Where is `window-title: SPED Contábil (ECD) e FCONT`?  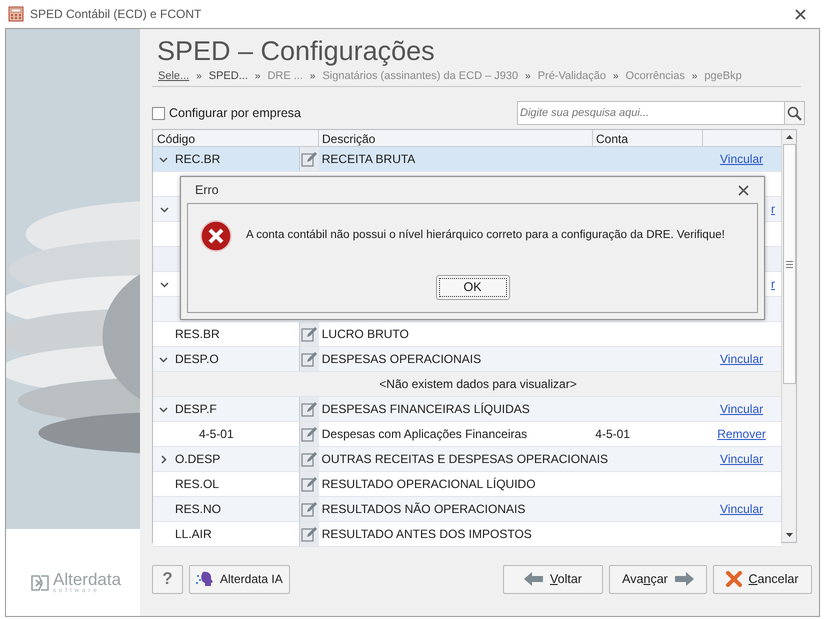 window-title: SPED Contábil (ECD) e FCONT is located at coordinates (116, 14).